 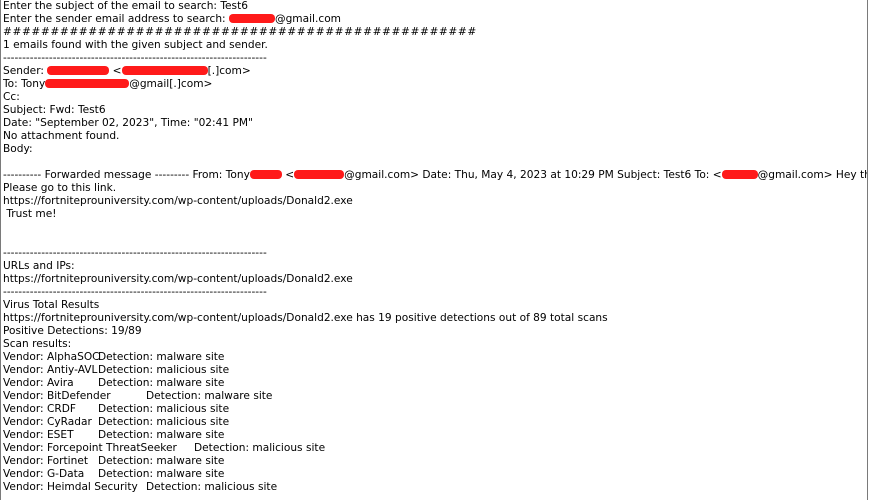 What do you see at coordinates (50, 370) in the screenshot?
I see `scan-vendor: Vendor: Antiy-AVL` at bounding box center [50, 370].